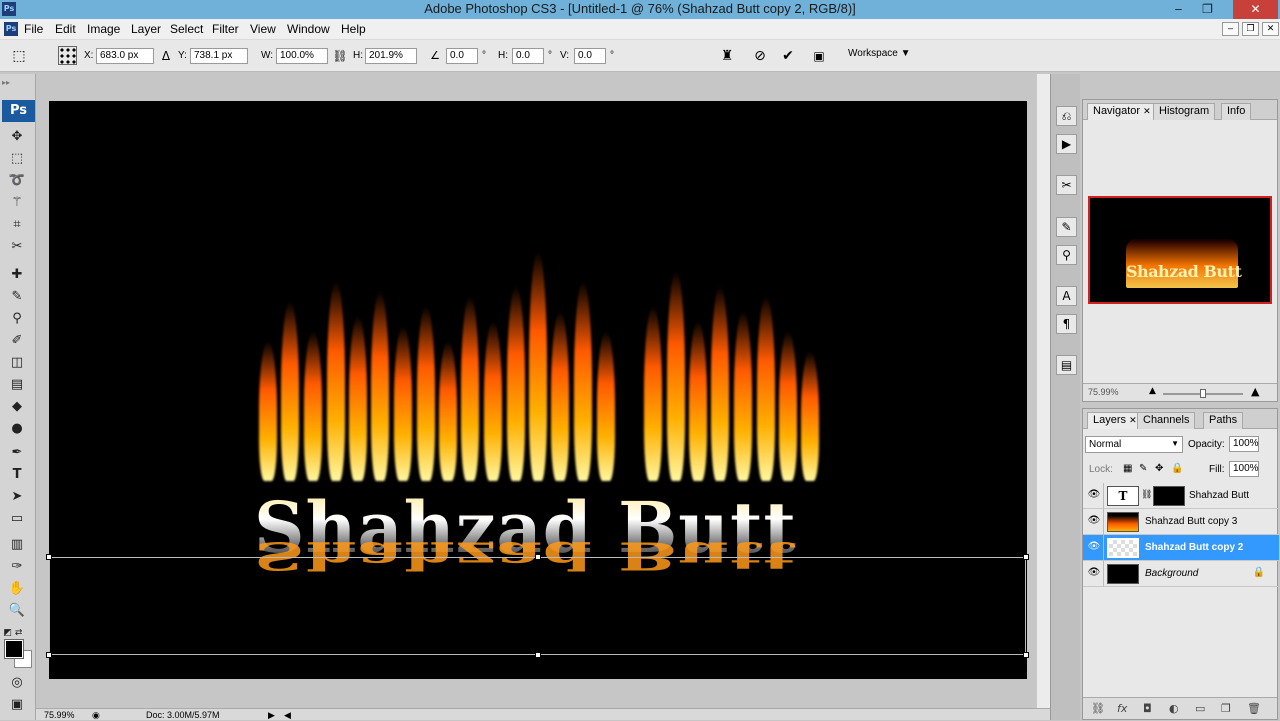 The height and width of the screenshot is (721, 1280). Describe the element at coordinates (1207, 9) in the screenshot. I see `maximize-button: ❐` at that location.